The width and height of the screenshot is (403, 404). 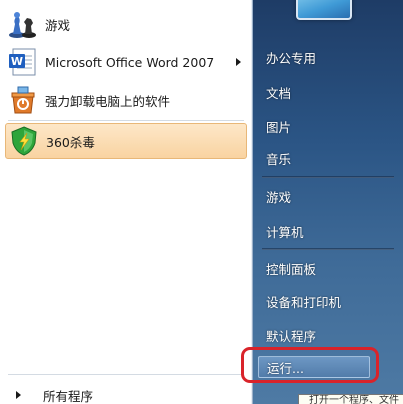 What do you see at coordinates (17, 61) in the screenshot?
I see `svg-text: W` at bounding box center [17, 61].